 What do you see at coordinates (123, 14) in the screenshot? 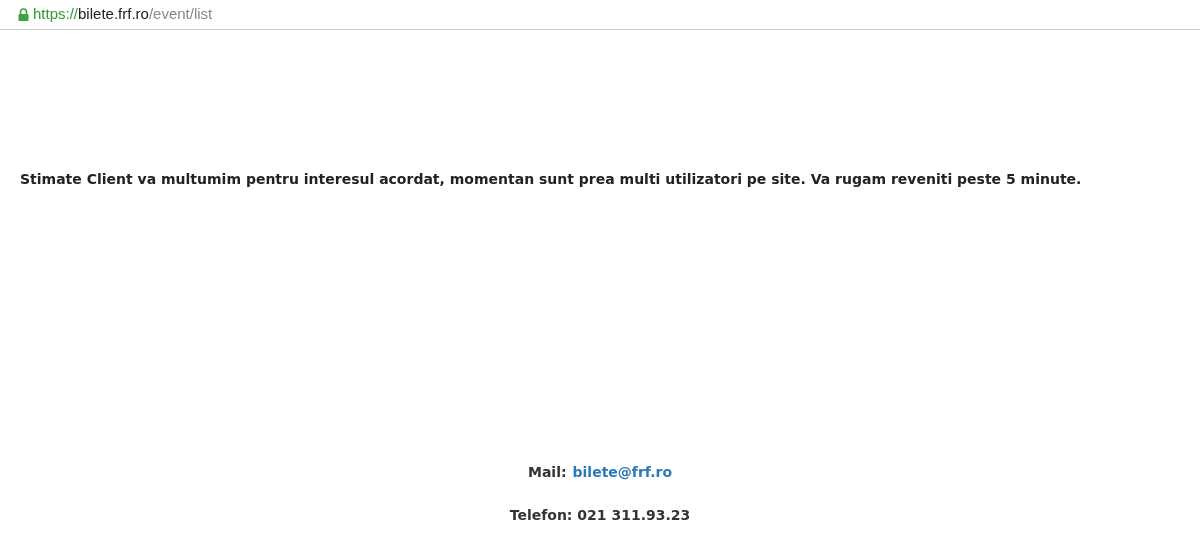
I see `url-text: https://bilete.frf.ro/event/list` at bounding box center [123, 14].